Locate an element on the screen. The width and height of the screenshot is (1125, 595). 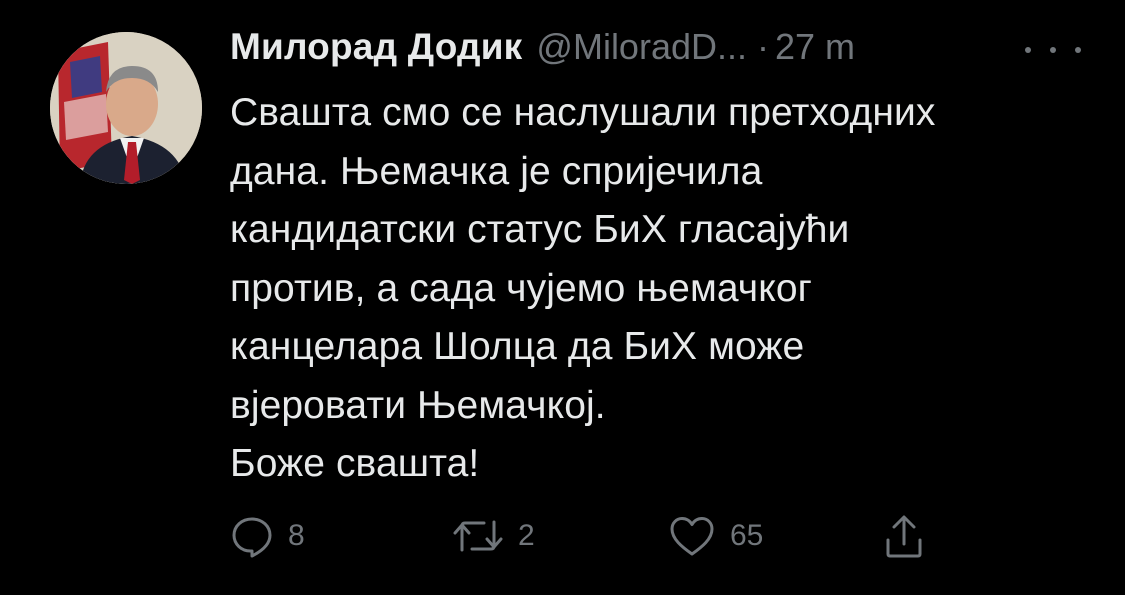
reply-button: 8 is located at coordinates (267, 536).